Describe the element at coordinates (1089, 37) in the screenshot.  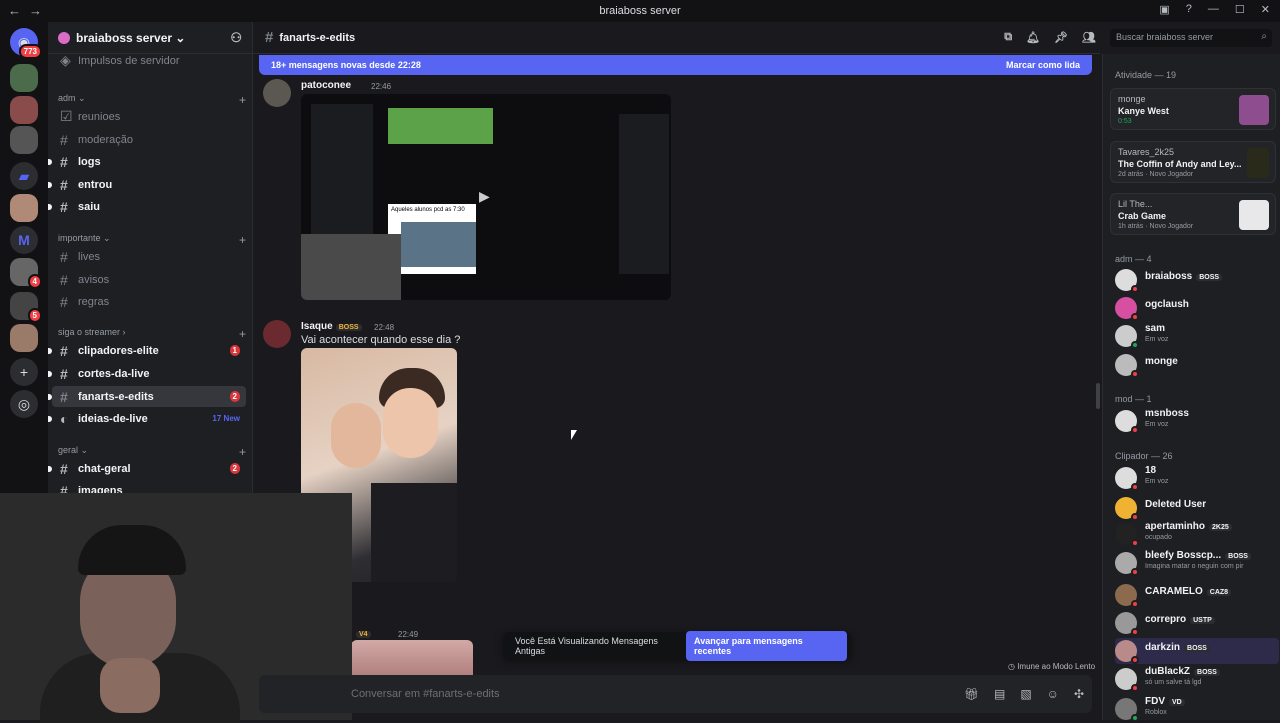
I see `members-icon: 👥︎` at that location.